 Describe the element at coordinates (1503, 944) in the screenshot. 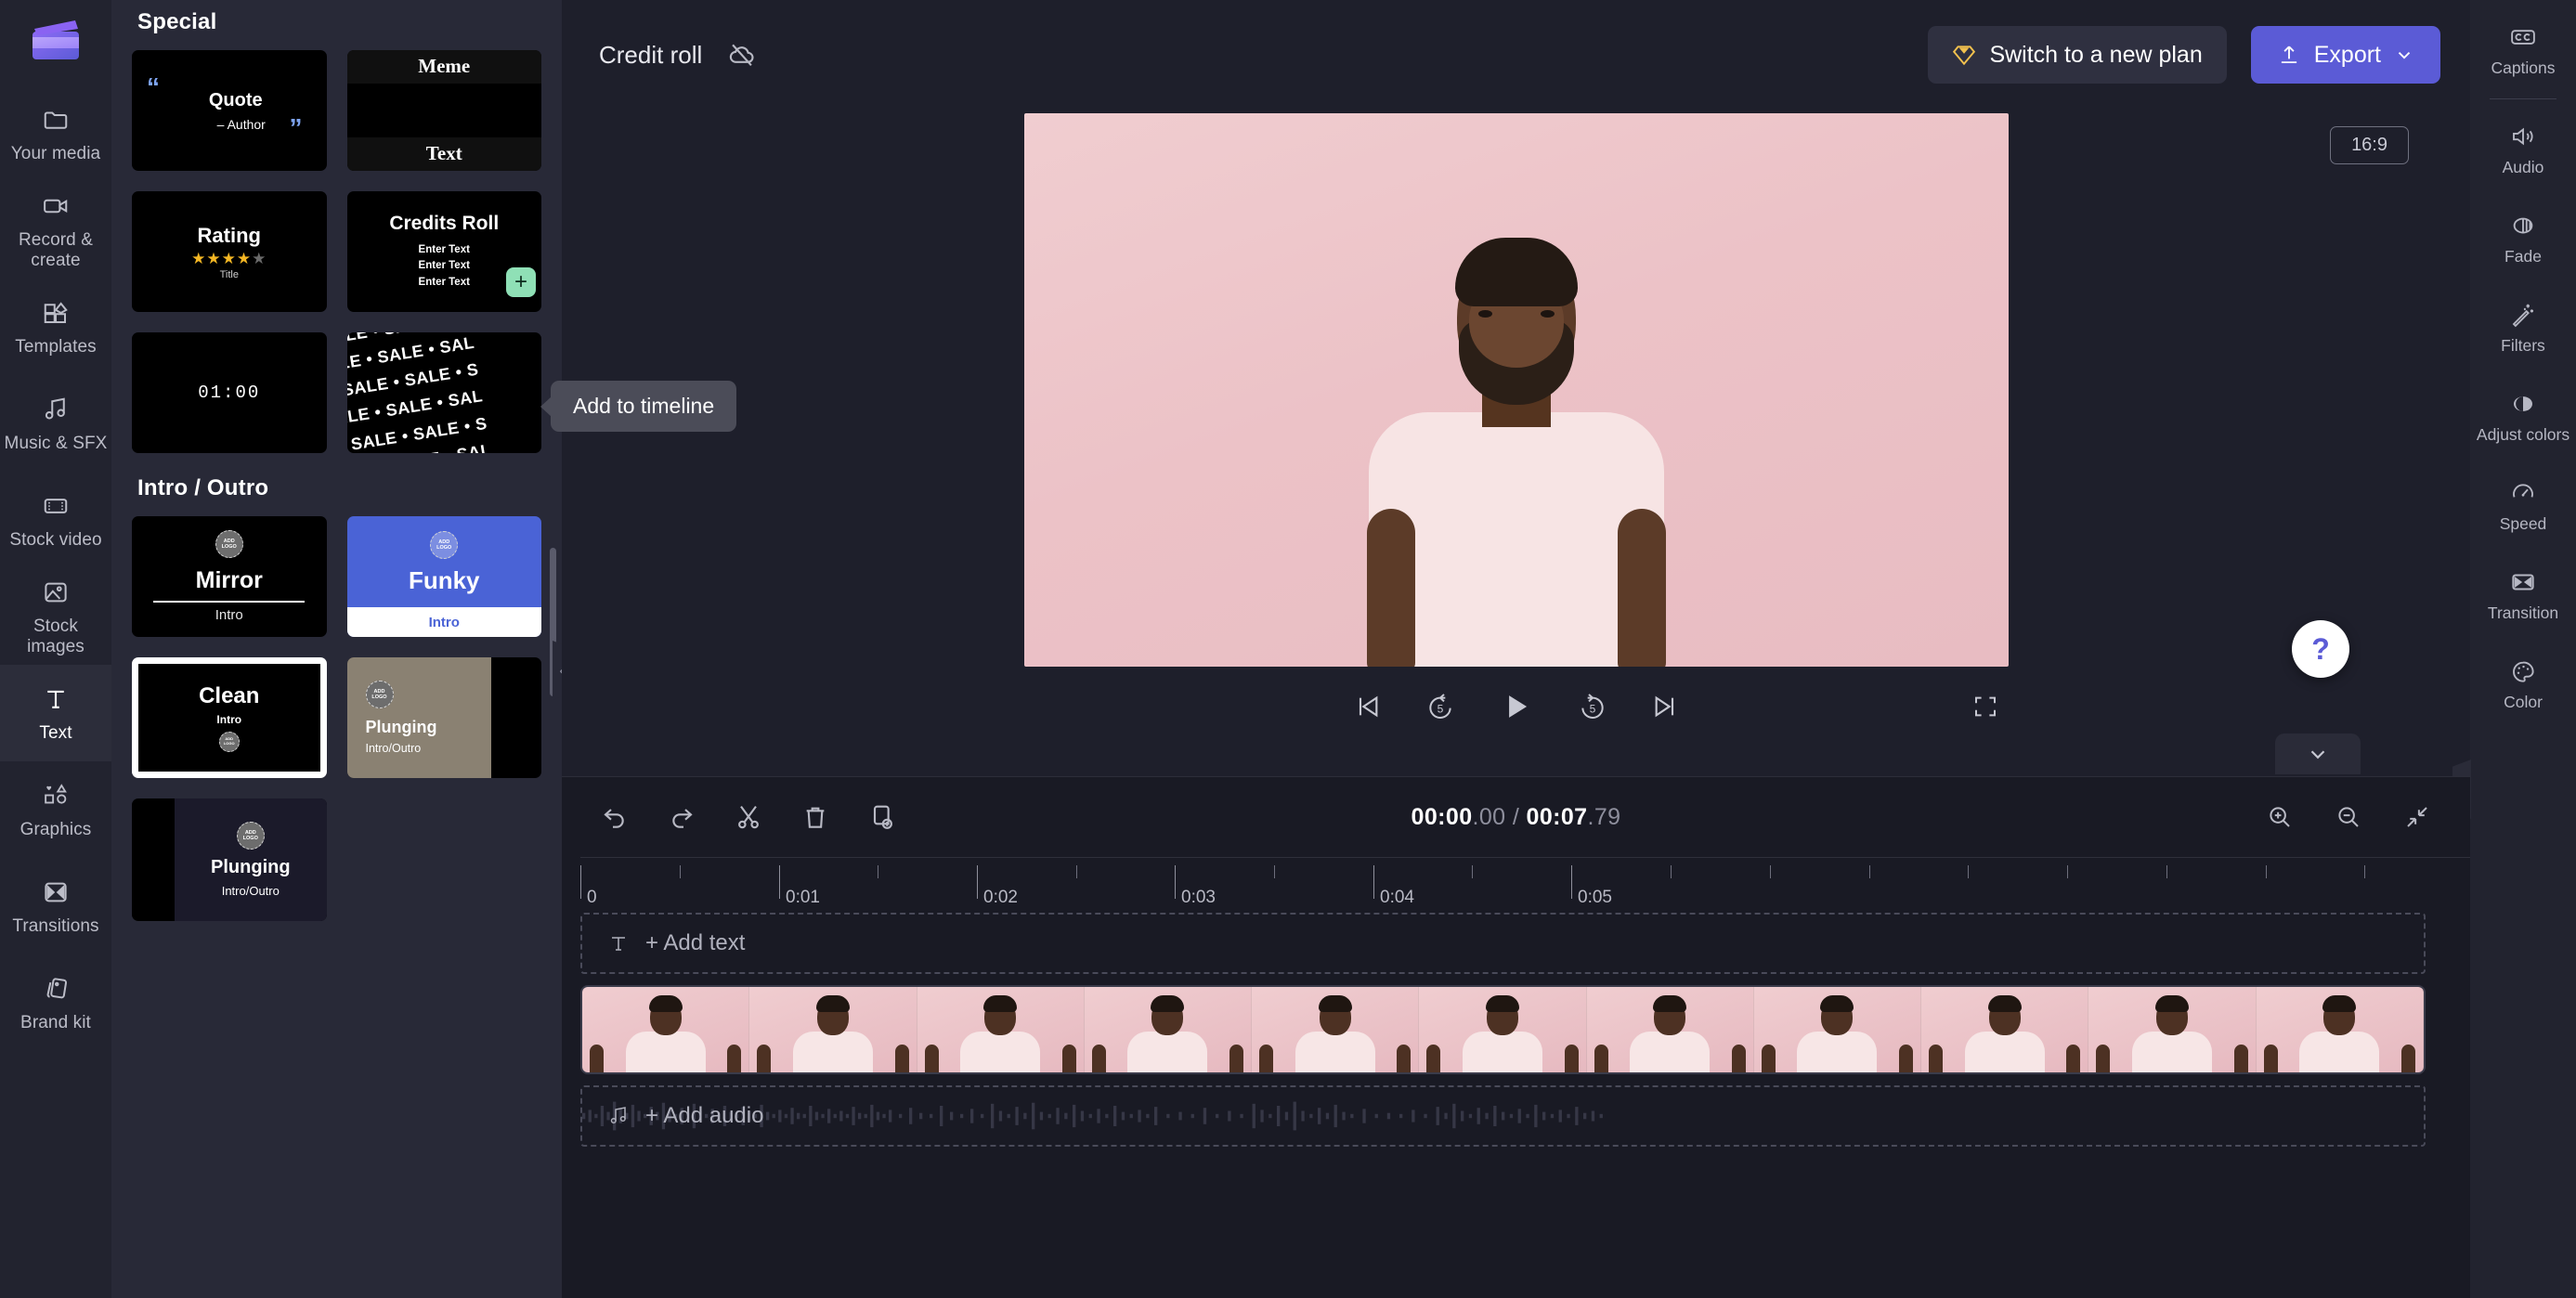

I see `add-text-track: + Add text` at that location.